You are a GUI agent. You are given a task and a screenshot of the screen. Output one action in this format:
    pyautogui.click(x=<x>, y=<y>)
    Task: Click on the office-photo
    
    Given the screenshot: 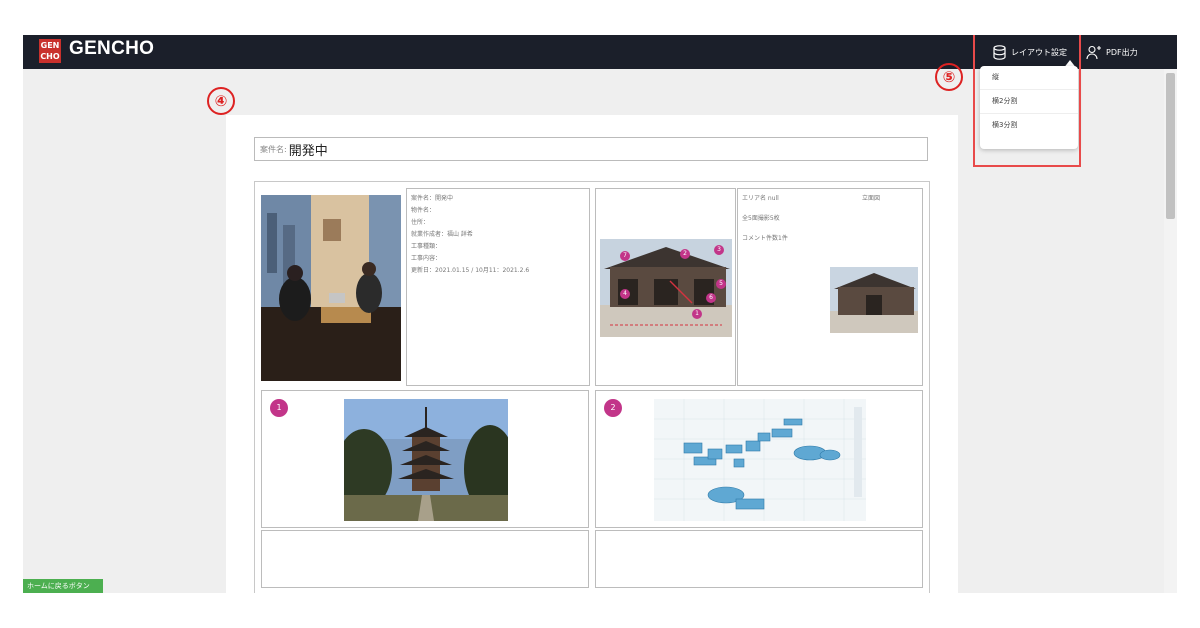 What is the action you would take?
    pyautogui.click(x=331, y=288)
    